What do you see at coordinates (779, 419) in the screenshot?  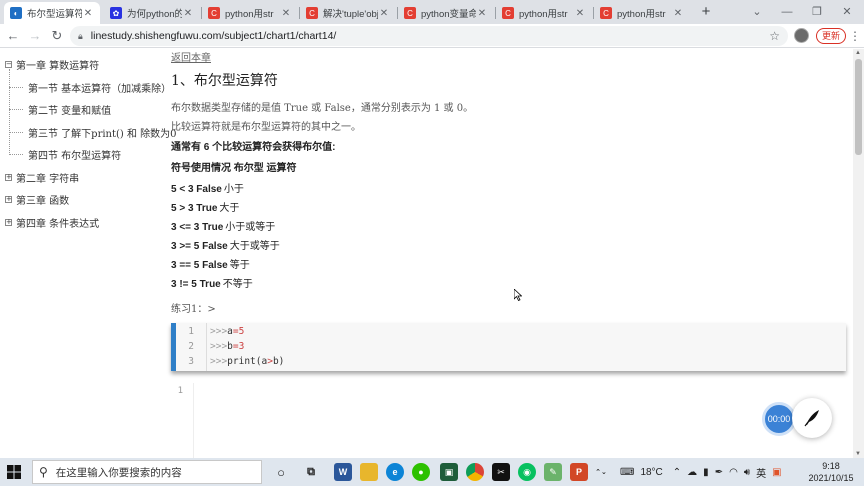 I see `timer-button: 00:00` at bounding box center [779, 419].